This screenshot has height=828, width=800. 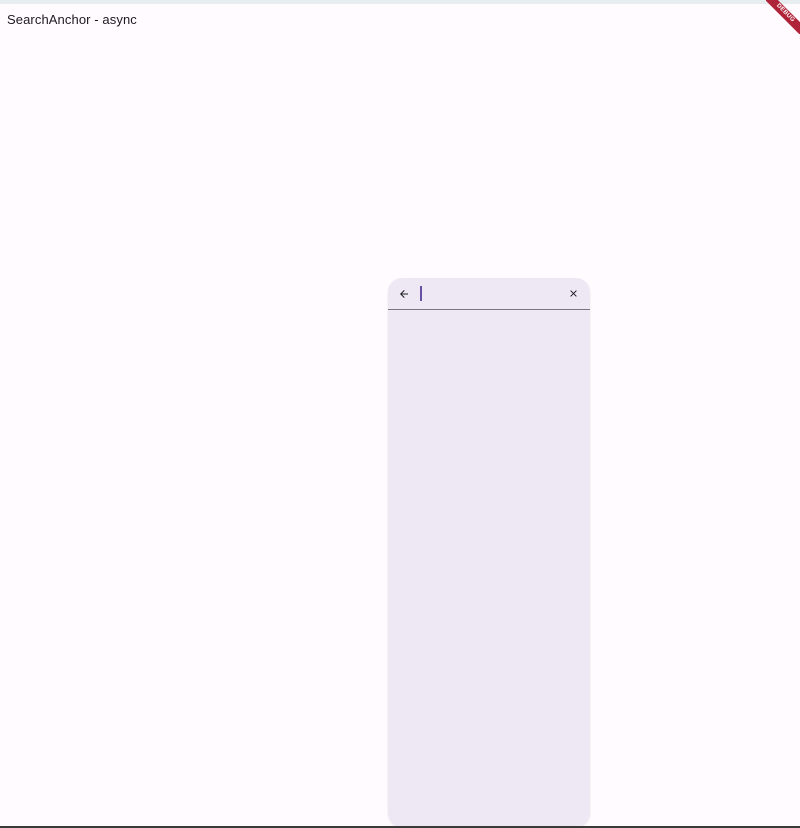 I want to click on search-header, so click(x=489, y=294).